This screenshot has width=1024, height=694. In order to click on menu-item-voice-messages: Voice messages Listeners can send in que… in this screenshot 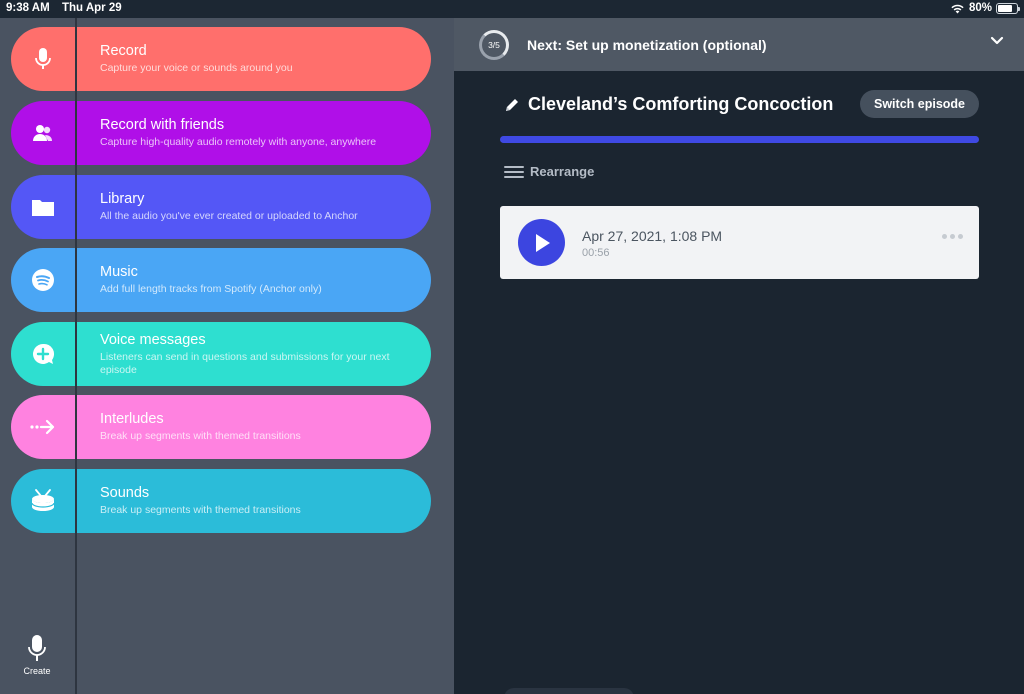, I will do `click(221, 354)`.